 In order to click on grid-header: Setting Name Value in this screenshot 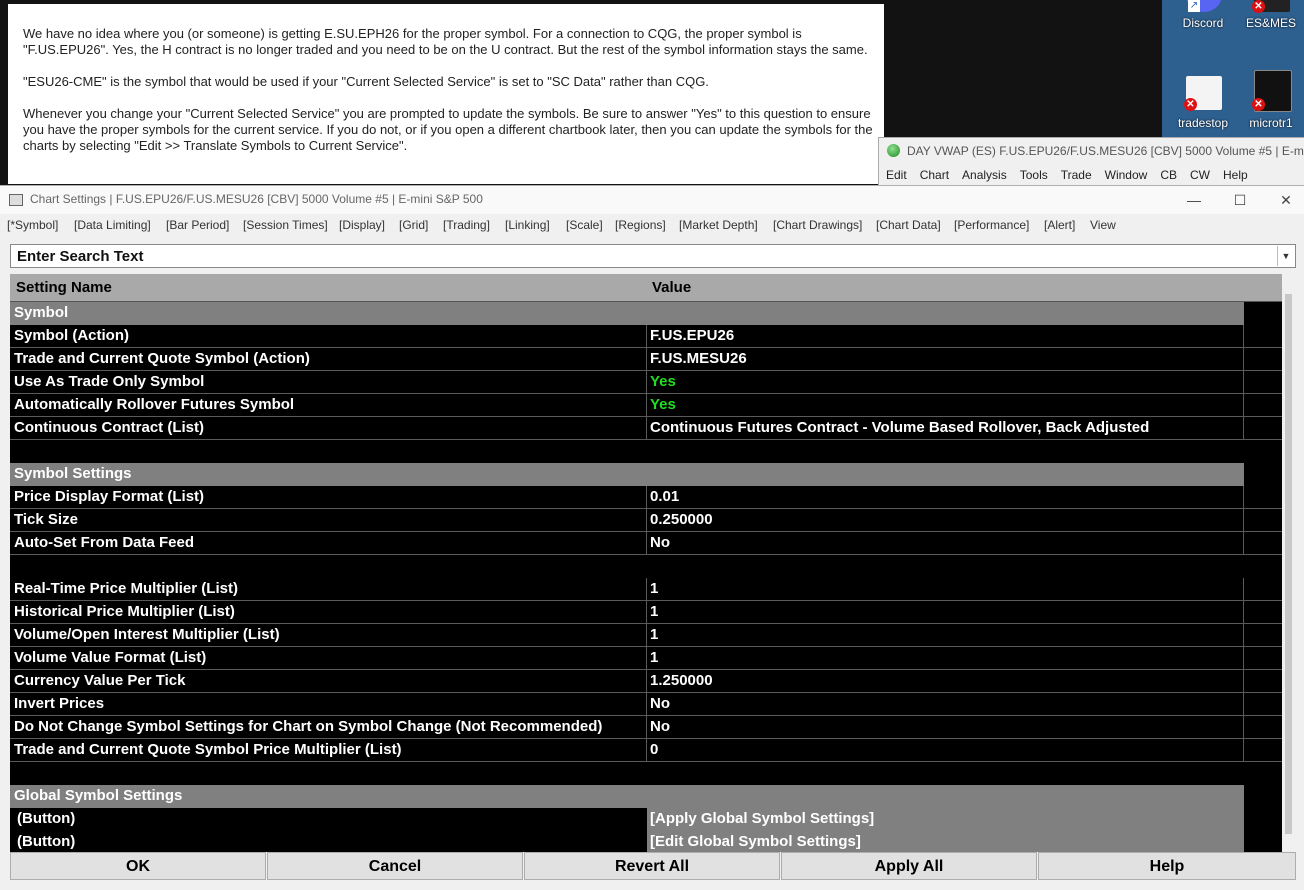, I will do `click(646, 288)`.